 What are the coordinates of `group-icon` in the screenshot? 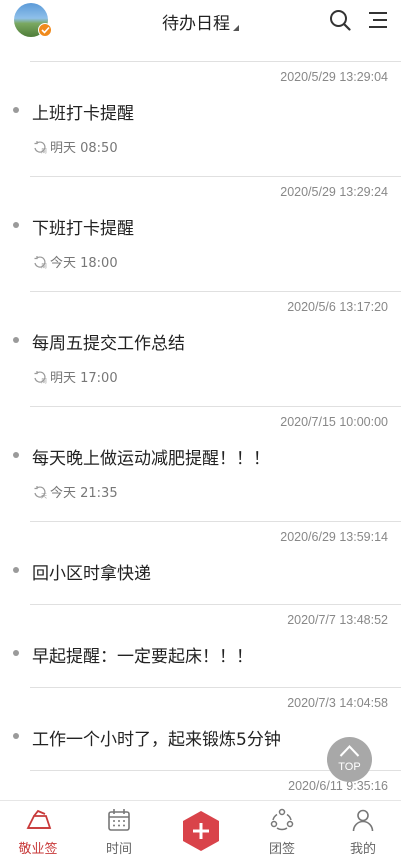 It's located at (282, 819).